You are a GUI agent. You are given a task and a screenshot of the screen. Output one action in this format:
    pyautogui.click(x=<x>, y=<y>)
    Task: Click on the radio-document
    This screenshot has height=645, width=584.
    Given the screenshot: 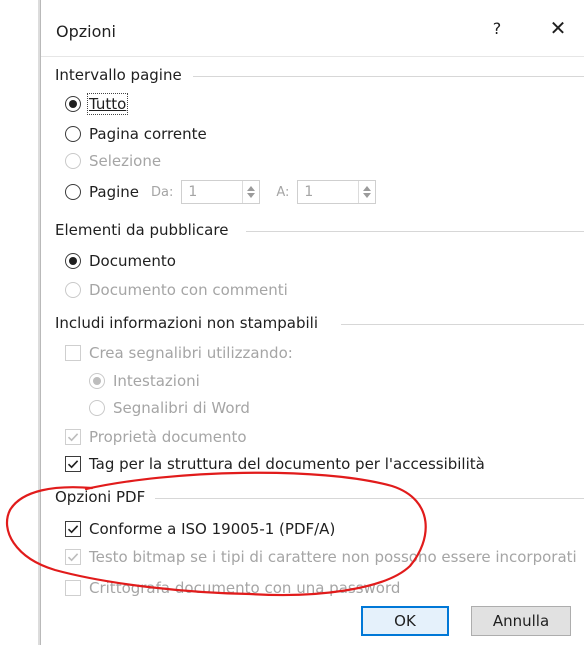 What is the action you would take?
    pyautogui.click(x=73, y=261)
    